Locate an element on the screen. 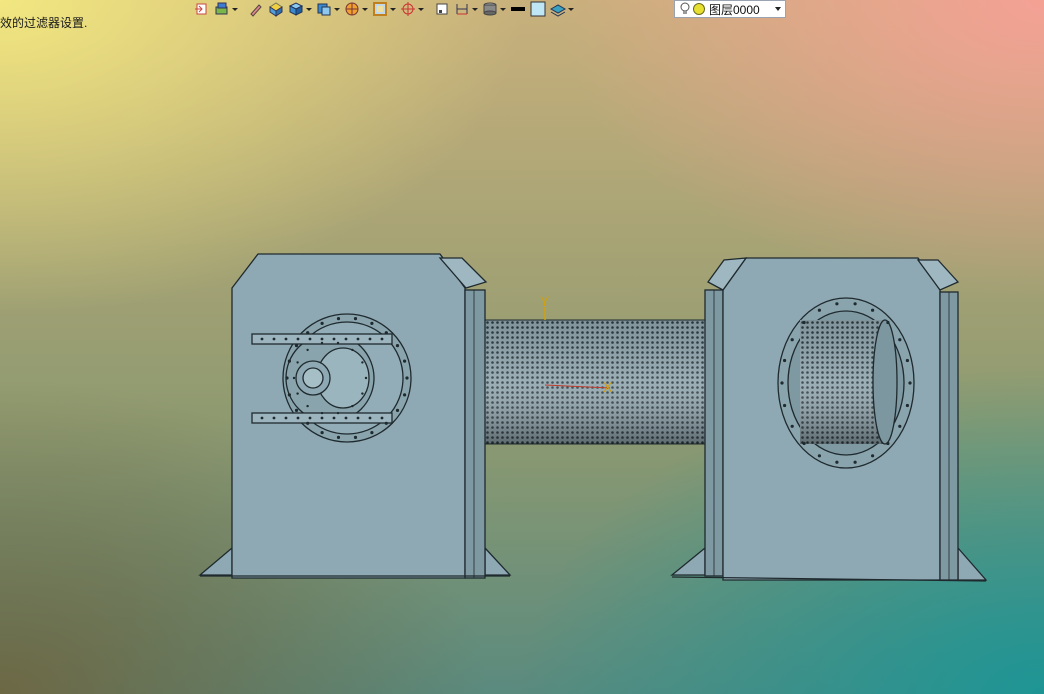 The width and height of the screenshot is (1044, 694). dimension-button is located at coordinates (466, 9).